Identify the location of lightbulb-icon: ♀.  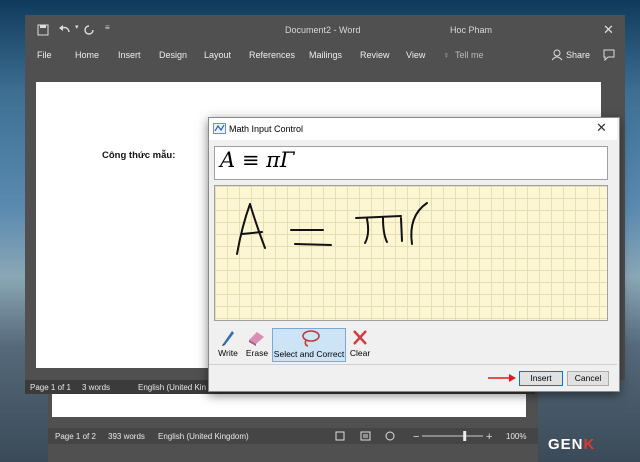
(446, 55).